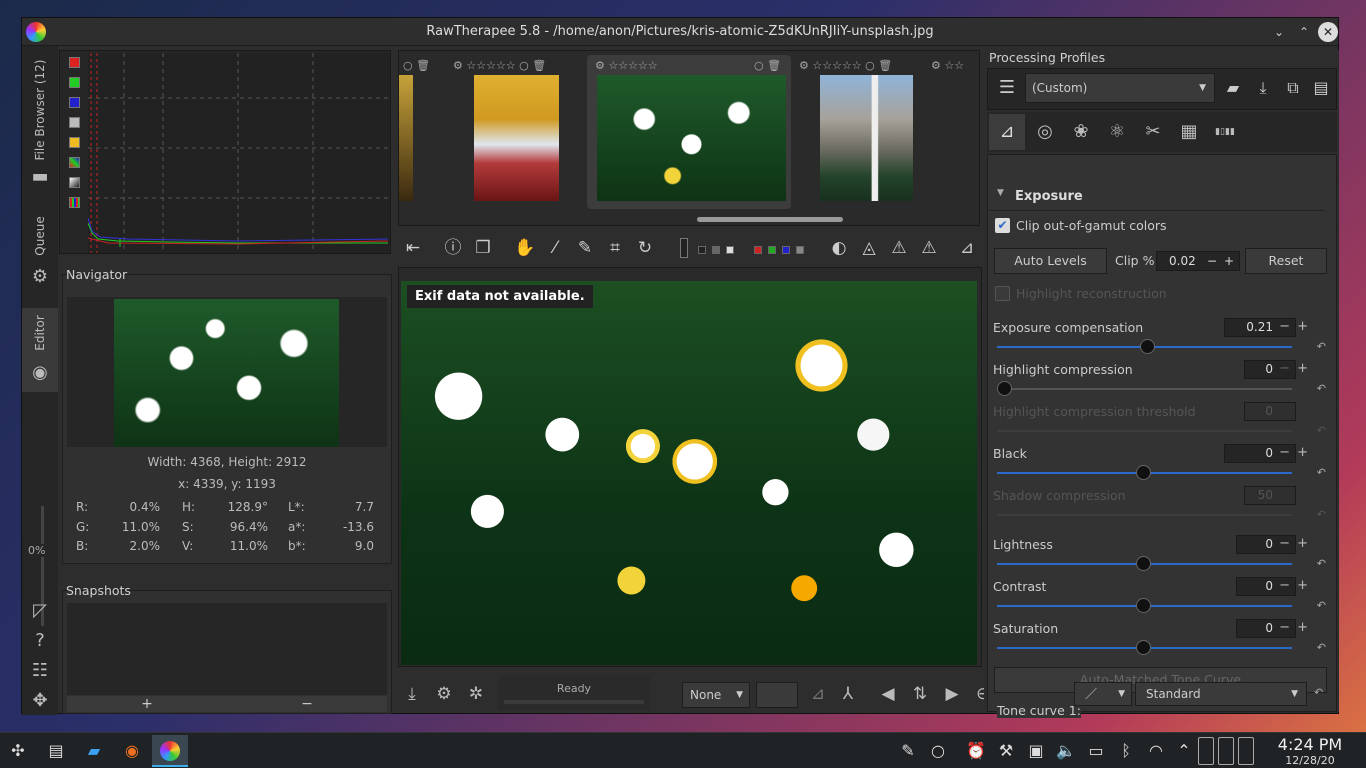  Describe the element at coordinates (716, 695) in the screenshot. I see `profile-select: None ▼` at that location.